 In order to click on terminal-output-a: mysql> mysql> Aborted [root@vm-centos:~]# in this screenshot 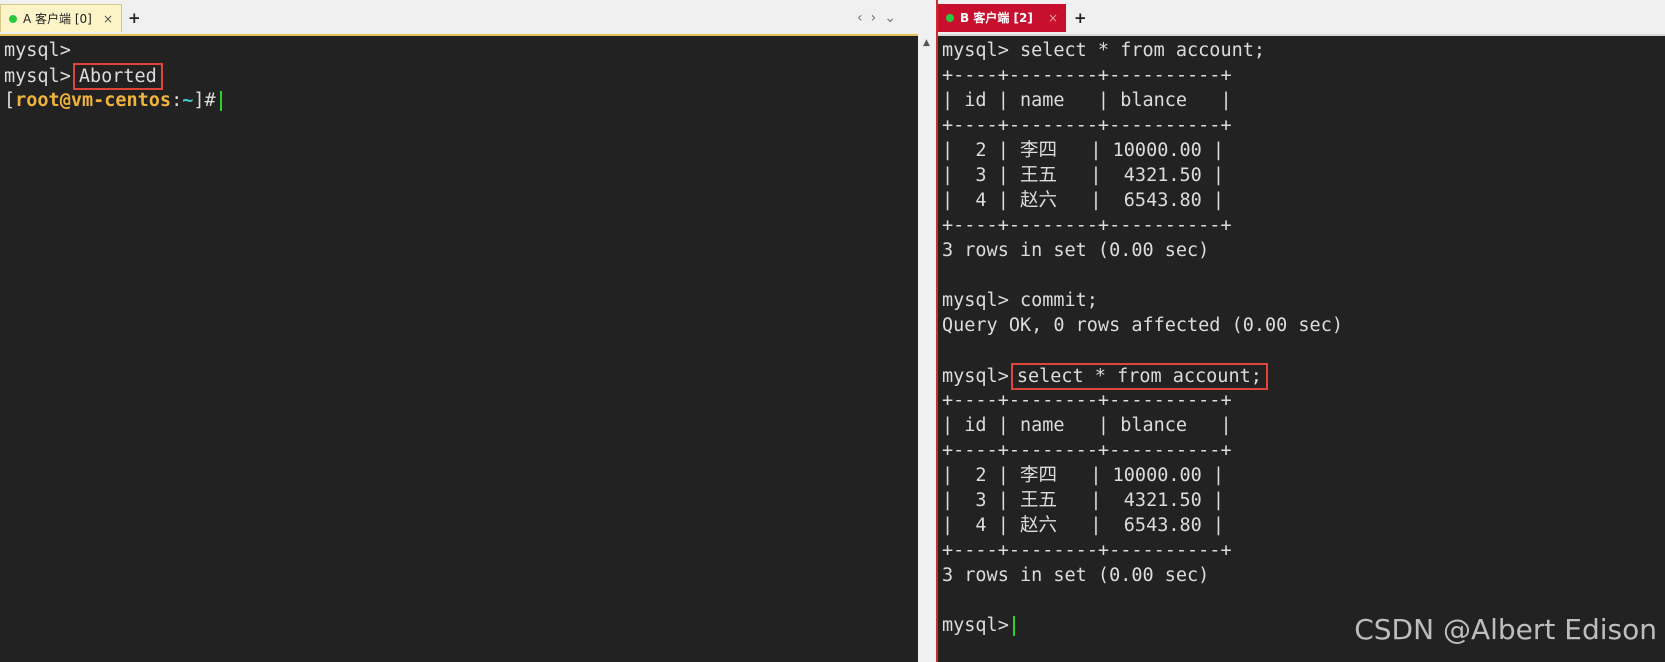, I will do `click(461, 75)`.